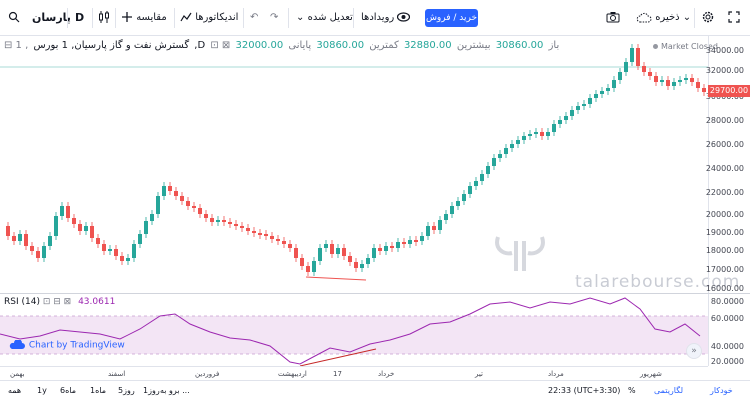  Describe the element at coordinates (66, 345) in the screenshot. I see `tradingview-badge: Chart by TradingView` at that location.